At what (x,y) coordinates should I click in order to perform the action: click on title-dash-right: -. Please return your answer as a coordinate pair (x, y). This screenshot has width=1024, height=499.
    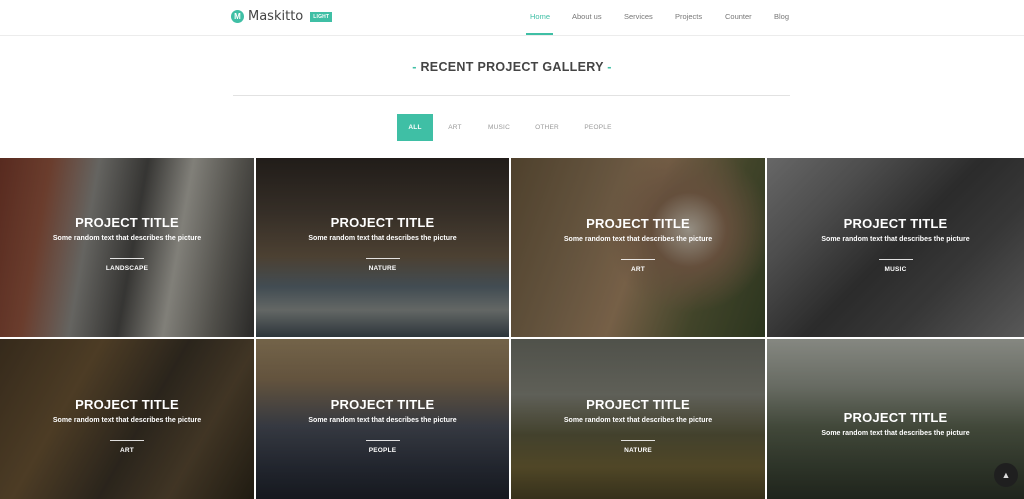
    Looking at the image, I should click on (609, 67).